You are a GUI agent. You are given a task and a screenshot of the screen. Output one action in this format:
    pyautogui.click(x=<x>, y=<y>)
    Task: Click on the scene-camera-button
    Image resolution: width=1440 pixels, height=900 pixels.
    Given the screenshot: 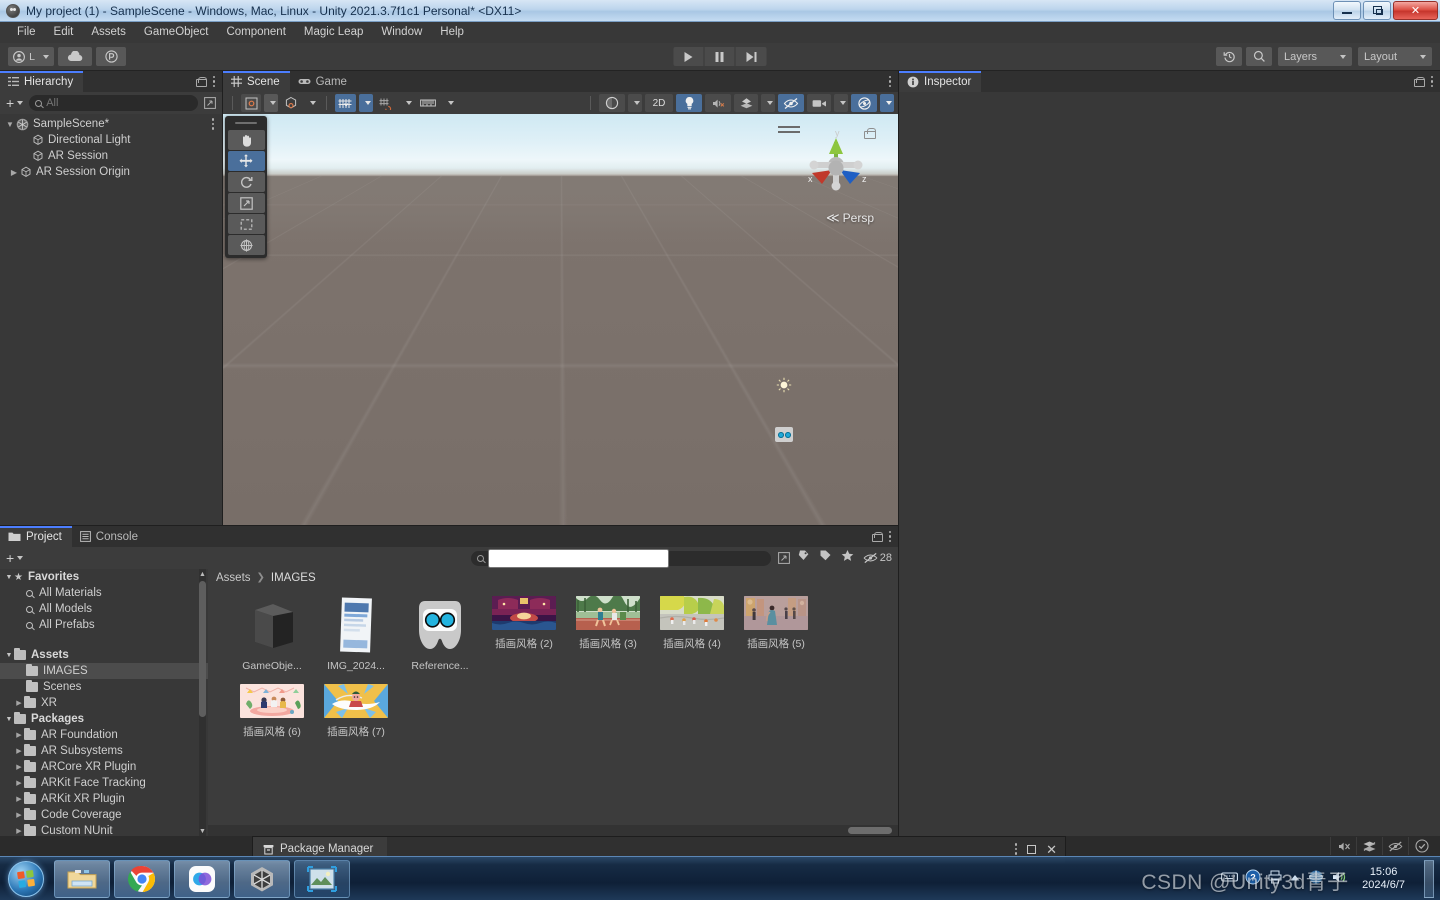 What is the action you would take?
    pyautogui.click(x=819, y=103)
    